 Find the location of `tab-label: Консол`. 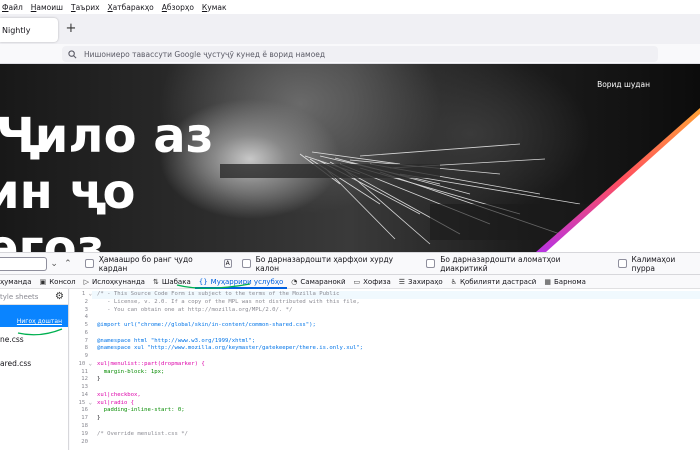

tab-label: Консол is located at coordinates (62, 281).